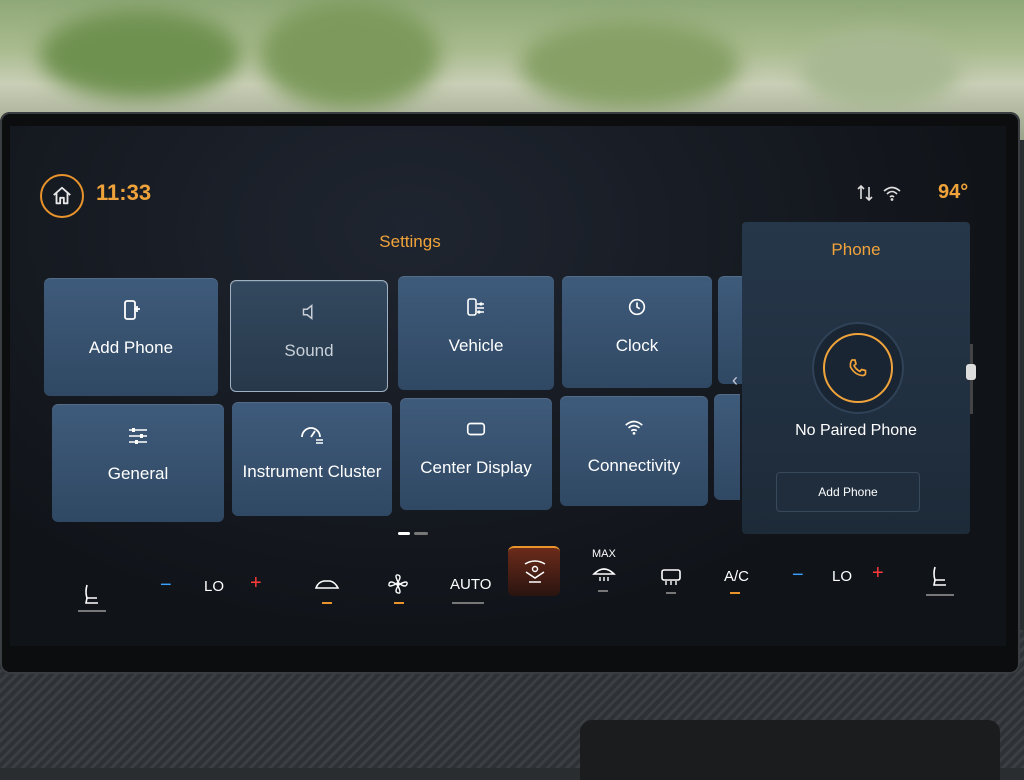  I want to click on phone-call-button, so click(858, 368).